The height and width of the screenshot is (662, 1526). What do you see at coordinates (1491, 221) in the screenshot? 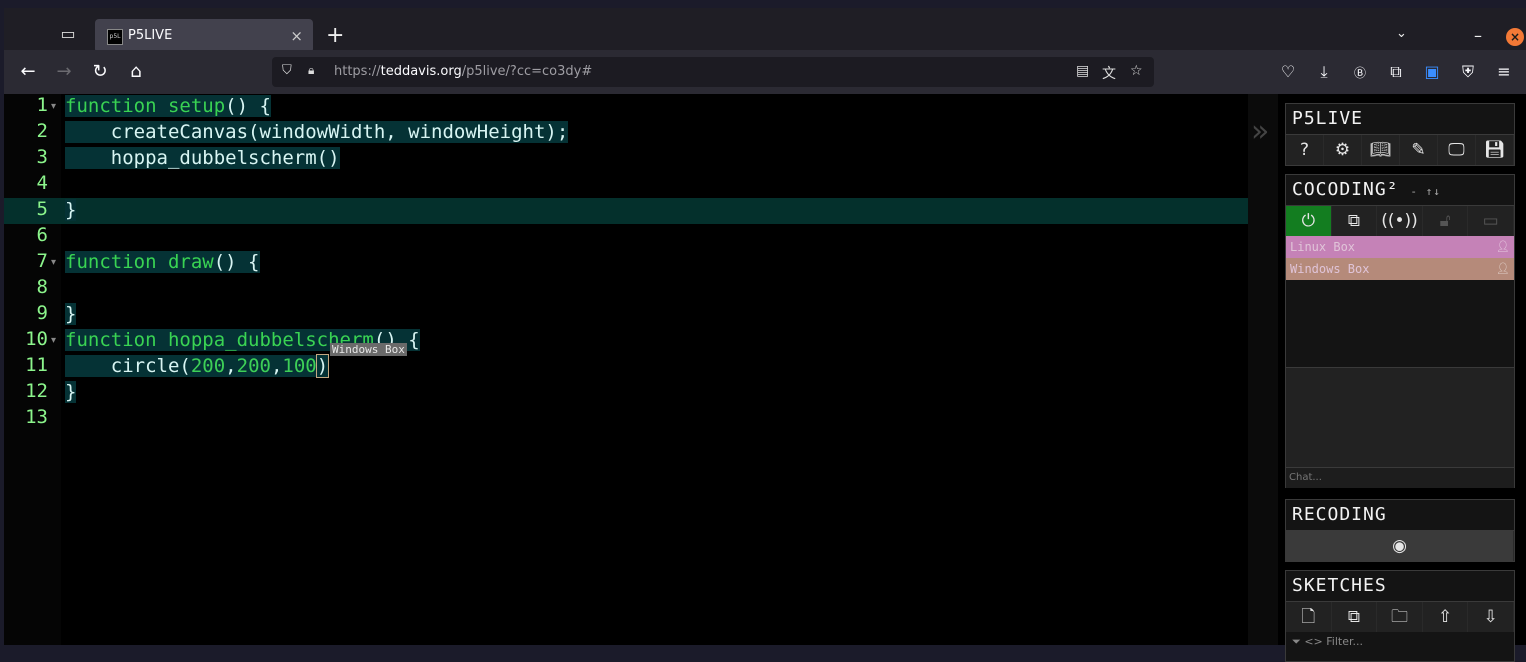
I see `cast-icon: ▭` at bounding box center [1491, 221].